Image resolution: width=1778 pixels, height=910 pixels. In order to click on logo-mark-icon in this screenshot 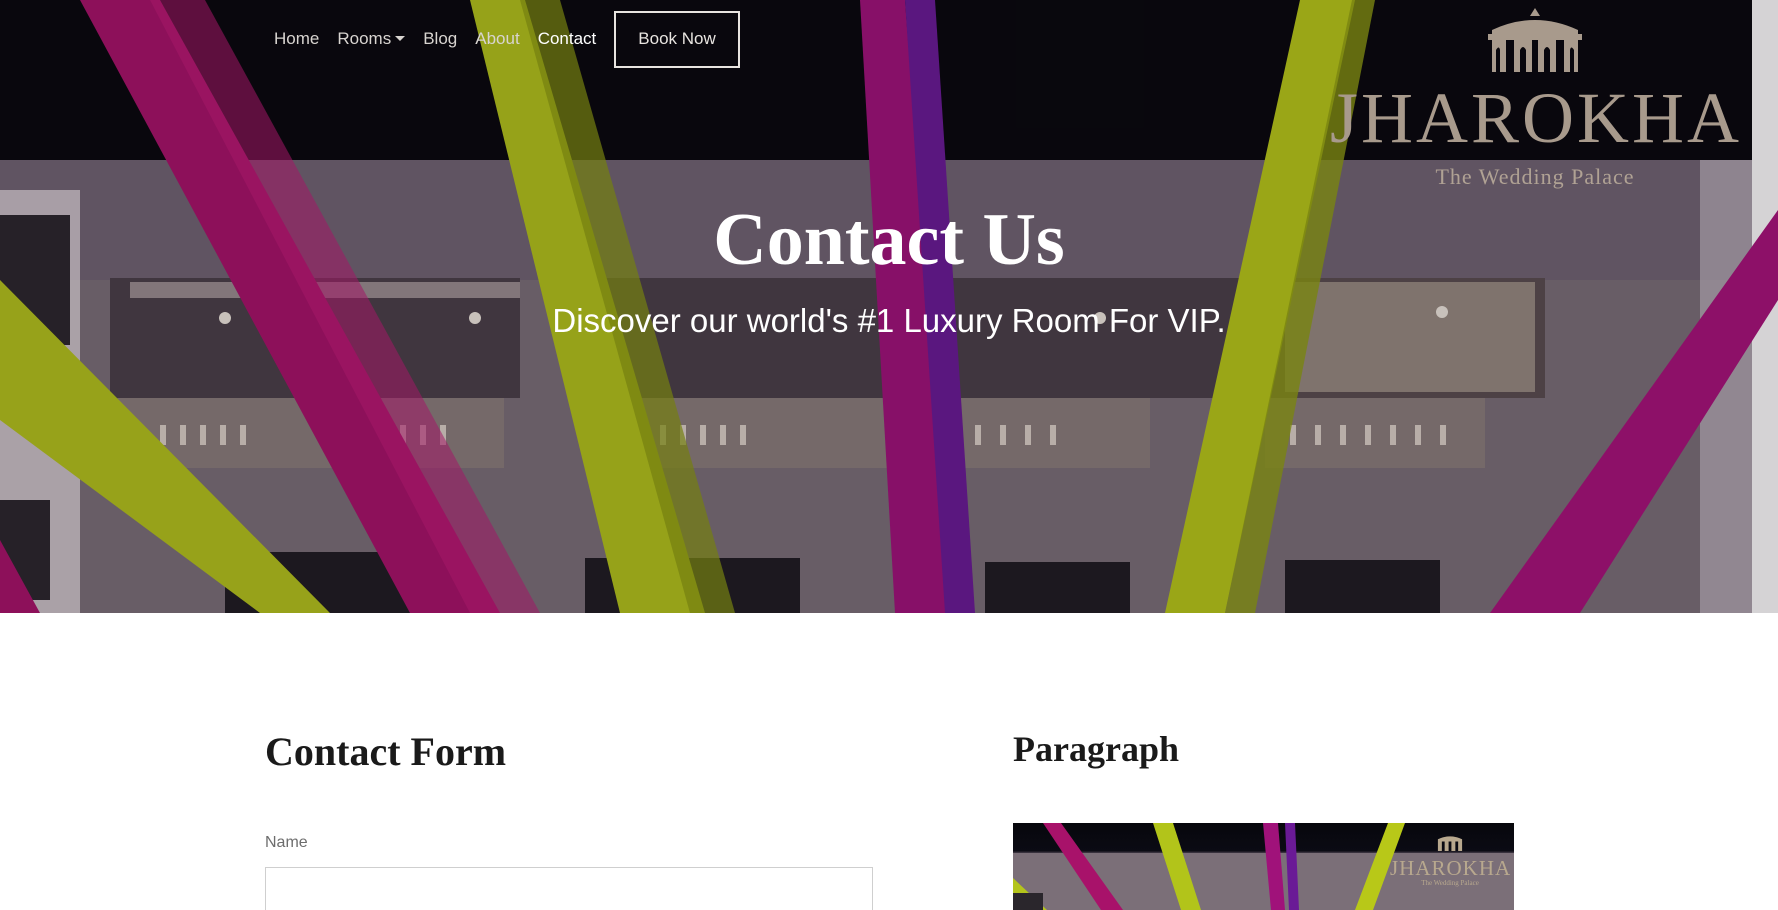, I will do `click(1535, 40)`.